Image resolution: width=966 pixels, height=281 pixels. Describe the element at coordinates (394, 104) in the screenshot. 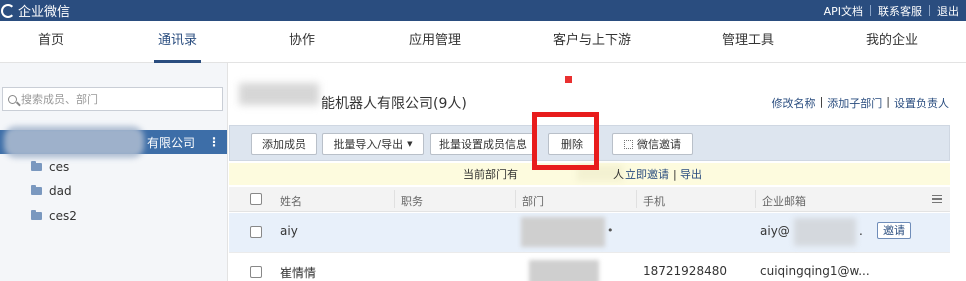

I see `page-title: 能机器人有限公司(9人)` at that location.